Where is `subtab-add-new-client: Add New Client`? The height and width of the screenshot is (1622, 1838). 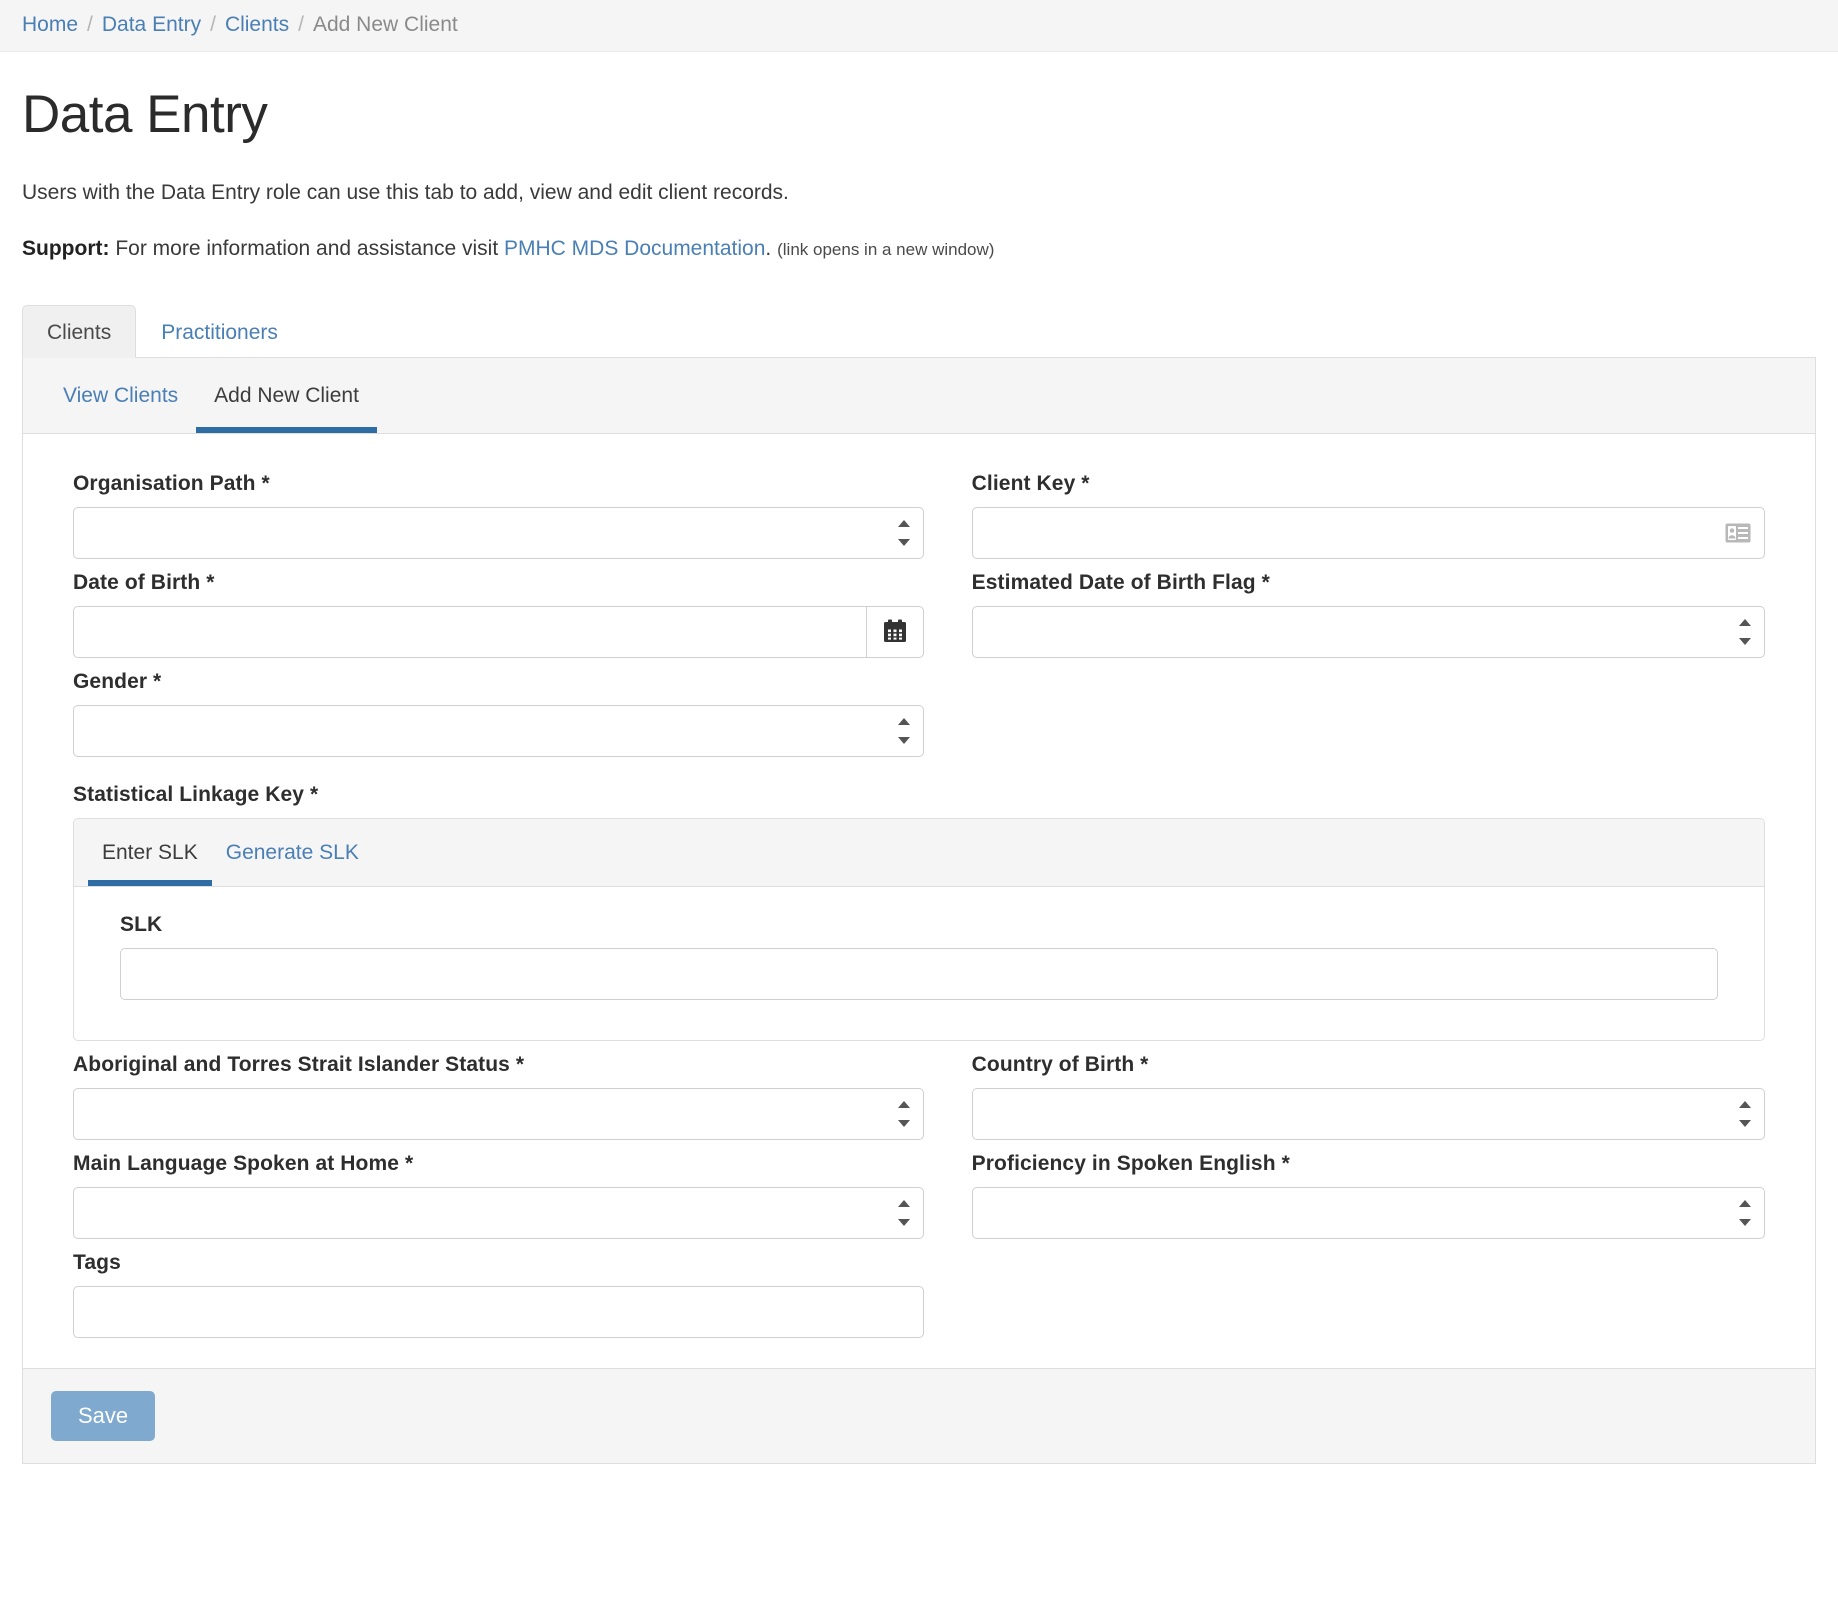
subtab-add-new-client: Add New Client is located at coordinates (286, 396).